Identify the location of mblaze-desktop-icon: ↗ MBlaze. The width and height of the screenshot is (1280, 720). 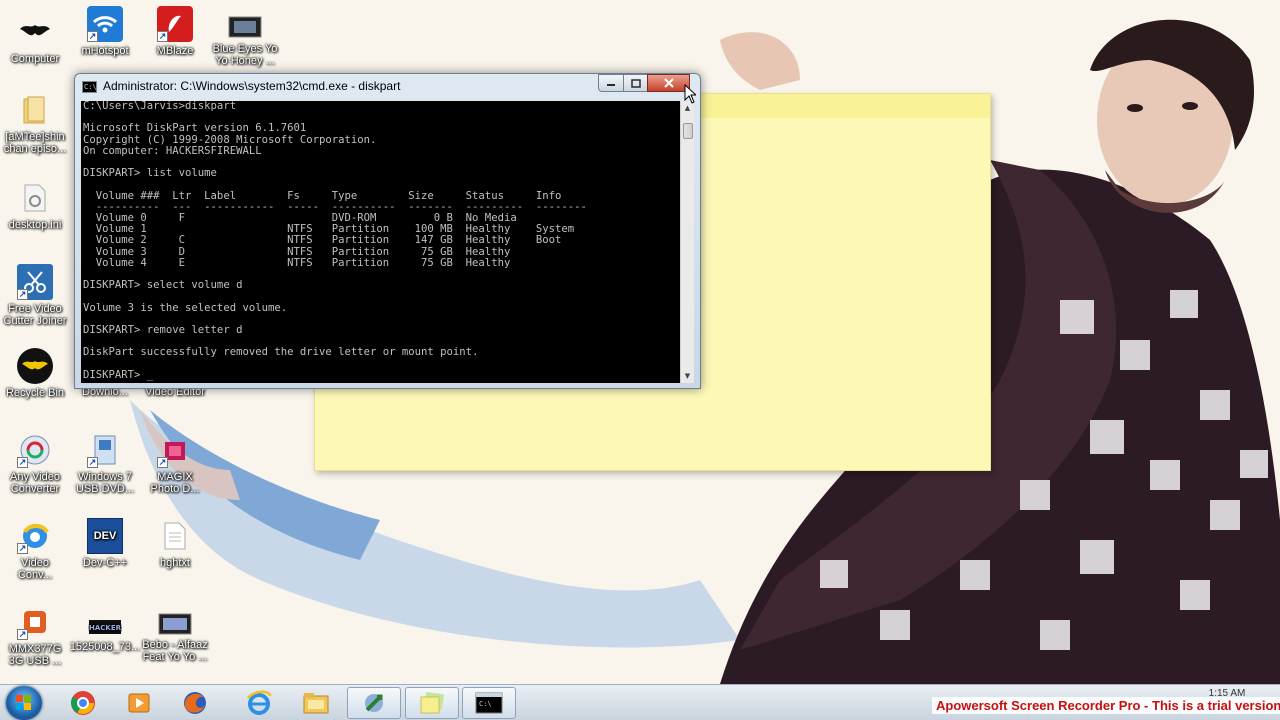
(175, 31).